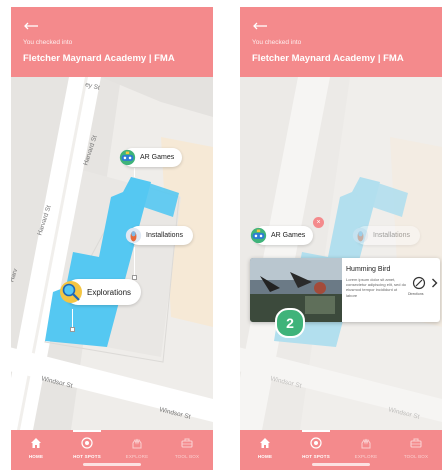 This screenshot has width=442, height=474. What do you see at coordinates (109, 292) in the screenshot?
I see `pin-label: Explorations` at bounding box center [109, 292].